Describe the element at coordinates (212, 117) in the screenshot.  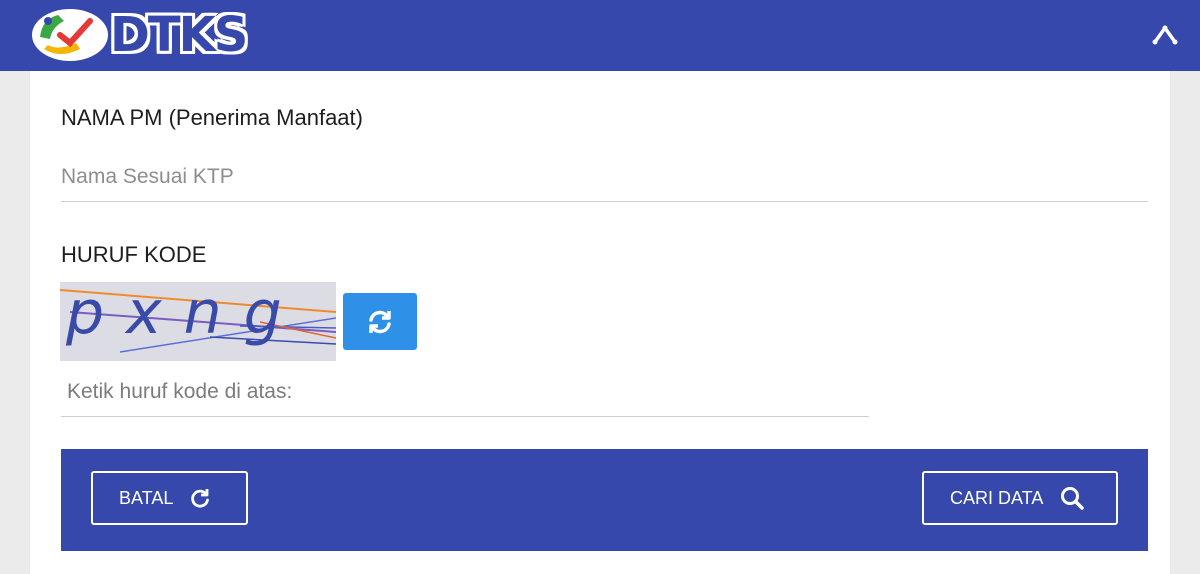
I see `name-label: NAMA PM (Penerima Manfaat)` at that location.